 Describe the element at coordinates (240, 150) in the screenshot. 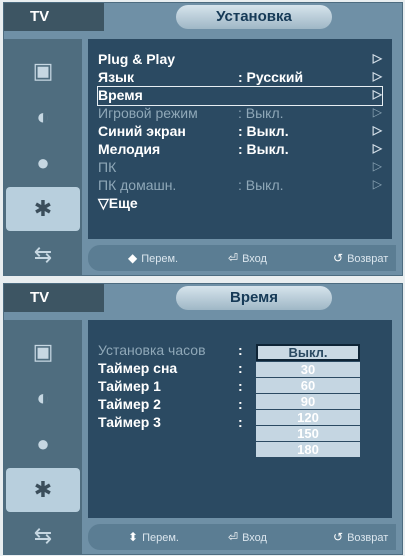

I see `menu-item-melody: Мелодия: Выкл. ▷` at that location.